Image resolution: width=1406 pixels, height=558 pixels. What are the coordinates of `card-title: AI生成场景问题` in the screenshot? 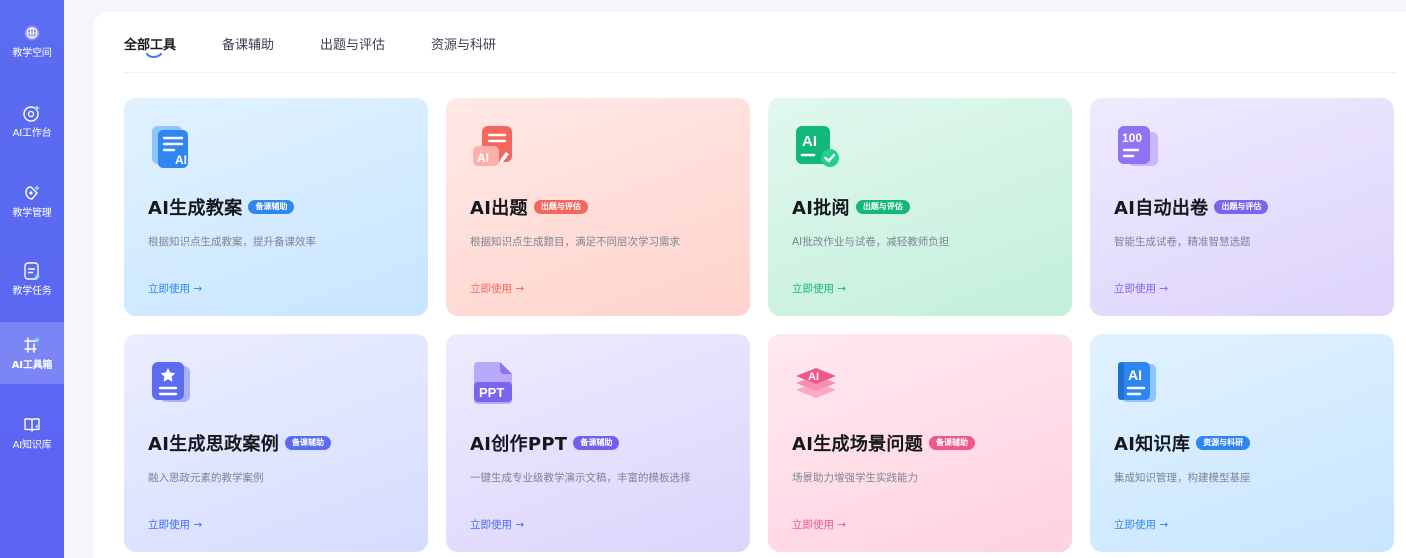 It's located at (858, 444).